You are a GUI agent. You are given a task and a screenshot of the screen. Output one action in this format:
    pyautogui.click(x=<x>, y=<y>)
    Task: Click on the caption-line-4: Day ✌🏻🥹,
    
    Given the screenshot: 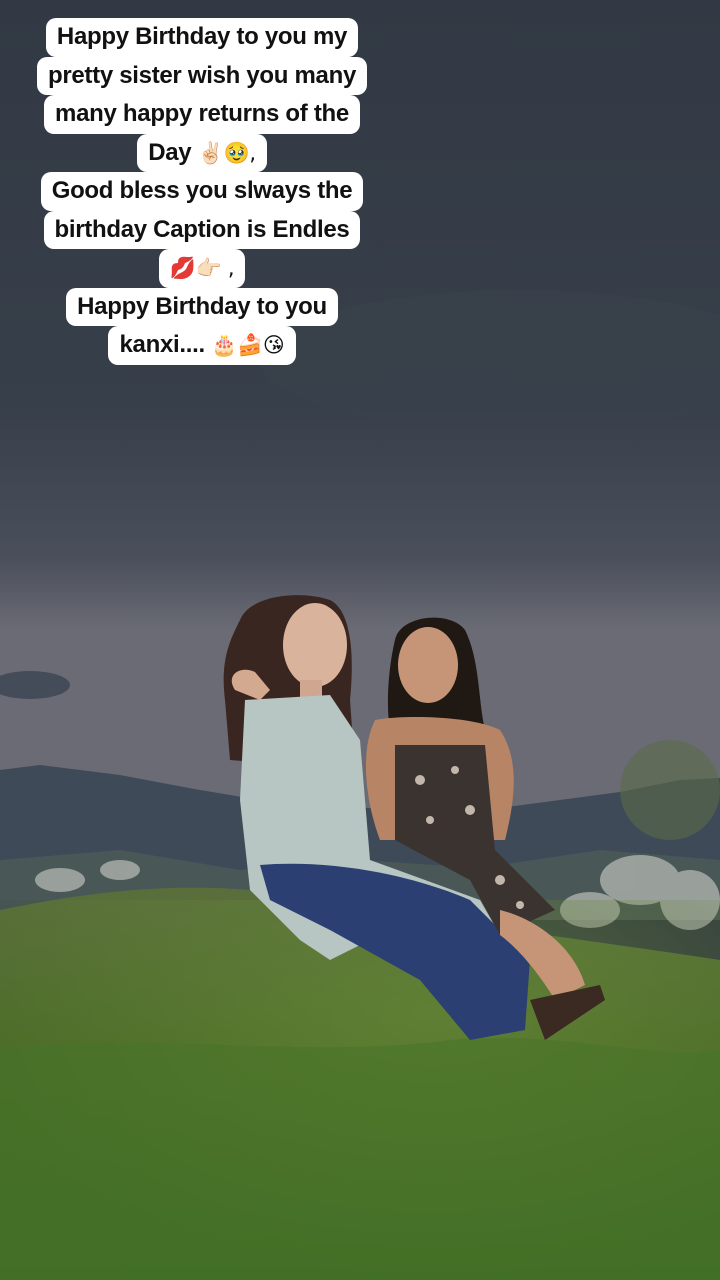 What is the action you would take?
    pyautogui.click(x=202, y=152)
    